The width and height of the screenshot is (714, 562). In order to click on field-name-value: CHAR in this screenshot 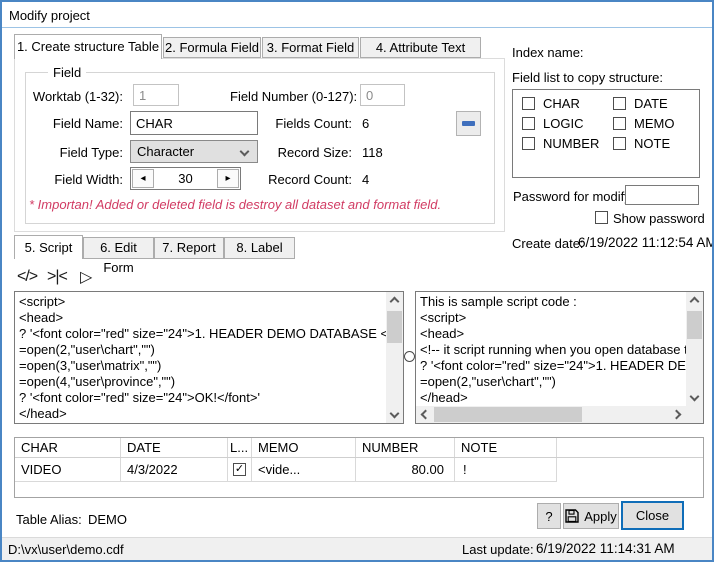, I will do `click(154, 123)`.